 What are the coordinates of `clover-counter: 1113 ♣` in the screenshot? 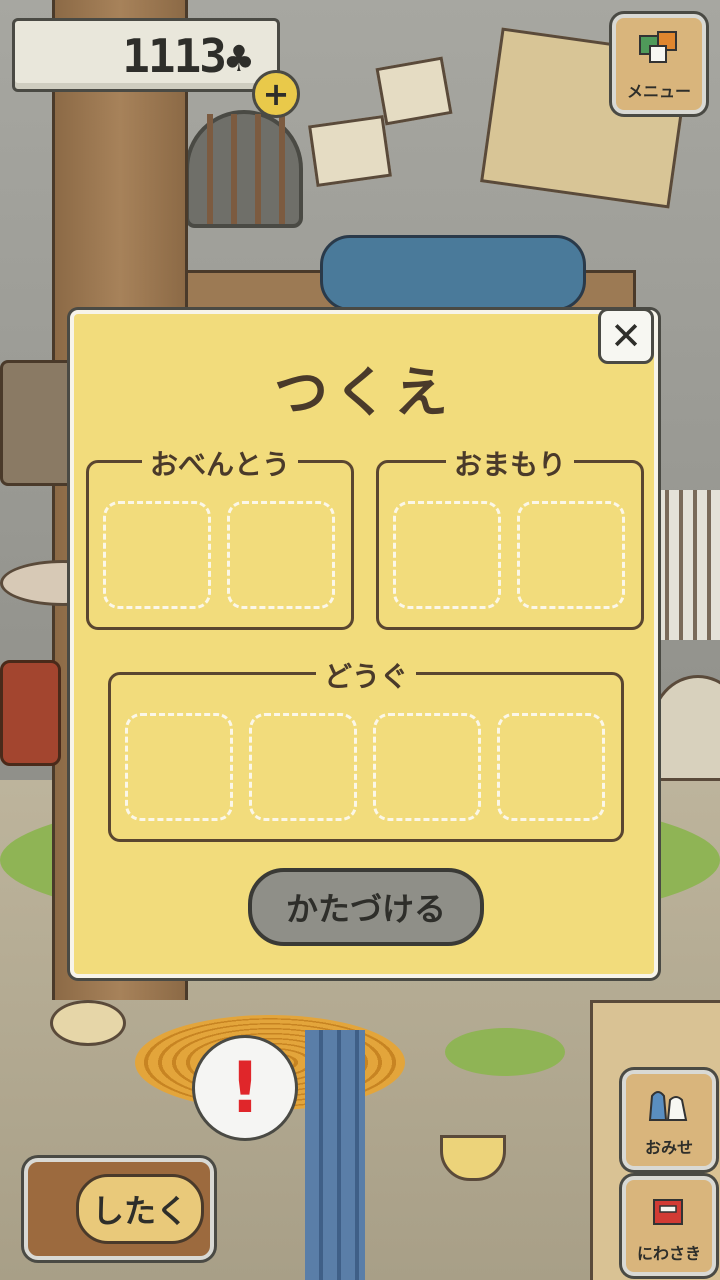 It's located at (146, 55).